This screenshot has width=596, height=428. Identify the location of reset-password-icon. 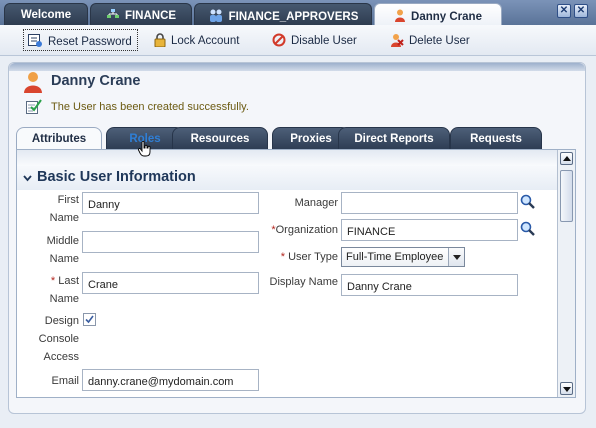
(35, 42).